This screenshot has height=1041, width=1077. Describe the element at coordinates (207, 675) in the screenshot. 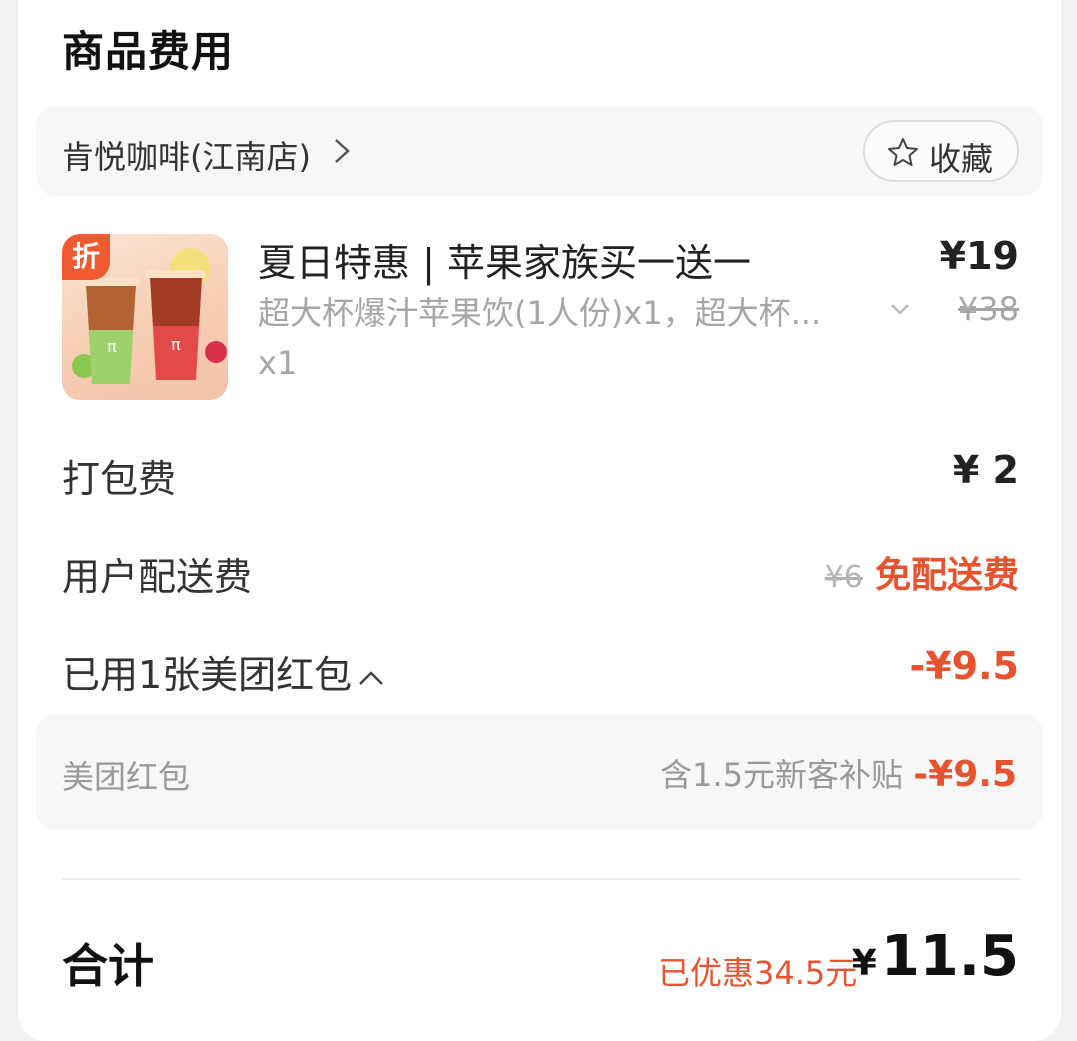

I see `coupon-label: 已用1张美团红包` at that location.